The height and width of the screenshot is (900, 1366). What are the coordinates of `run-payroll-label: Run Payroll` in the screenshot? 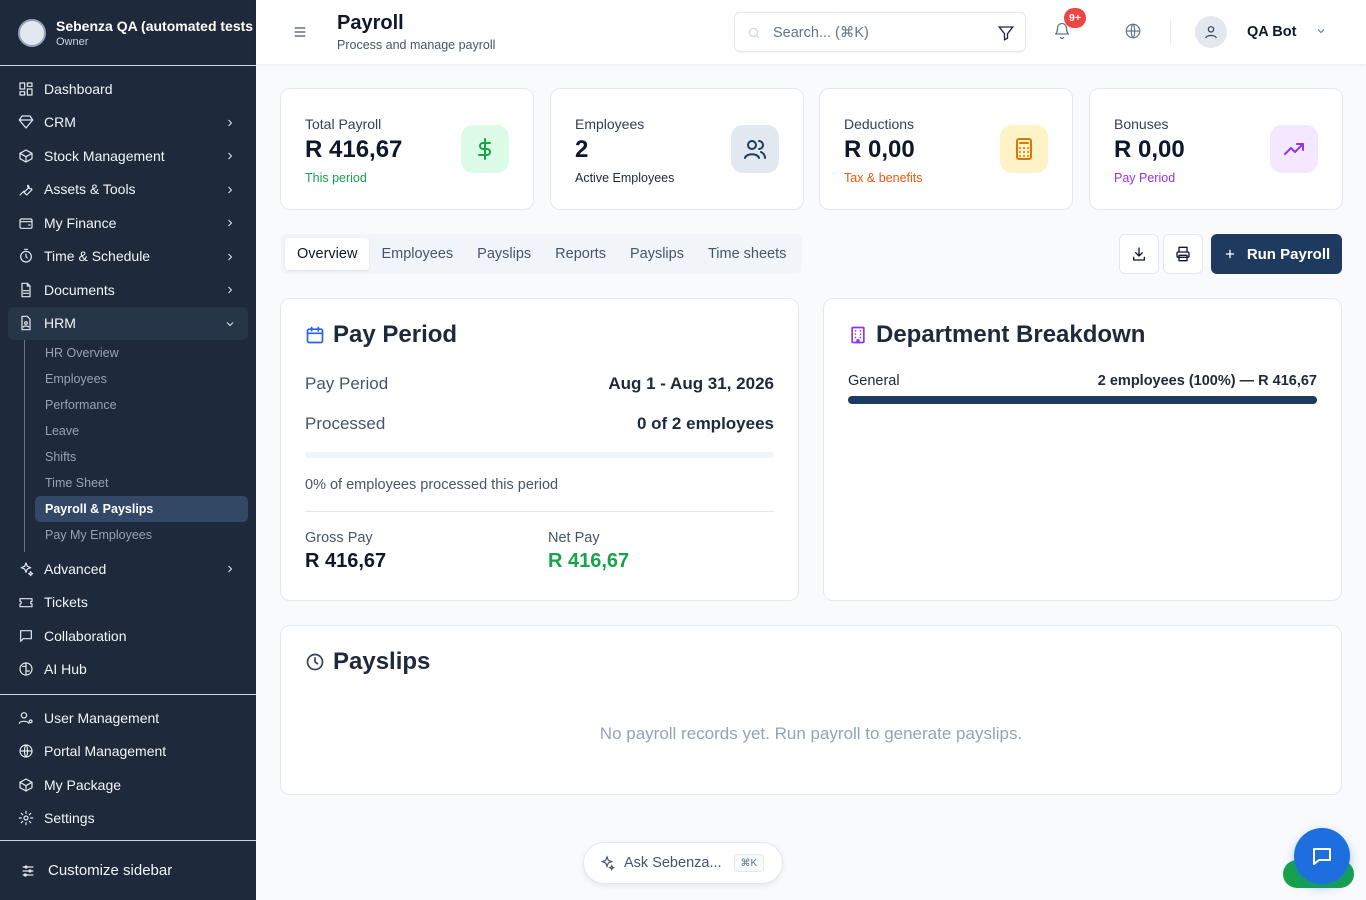 It's located at (1288, 254).